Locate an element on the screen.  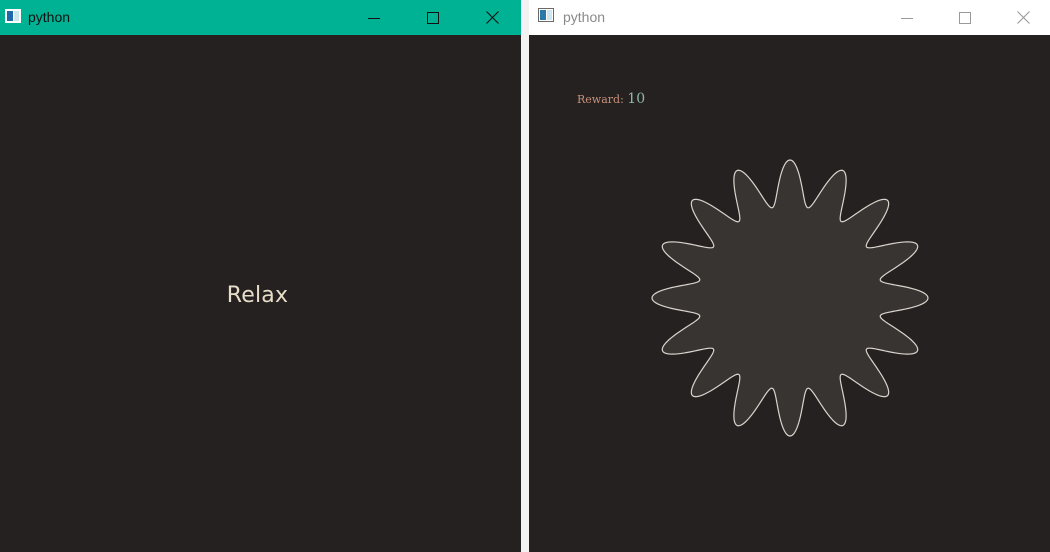
relax-message: Relax is located at coordinates (257, 295).